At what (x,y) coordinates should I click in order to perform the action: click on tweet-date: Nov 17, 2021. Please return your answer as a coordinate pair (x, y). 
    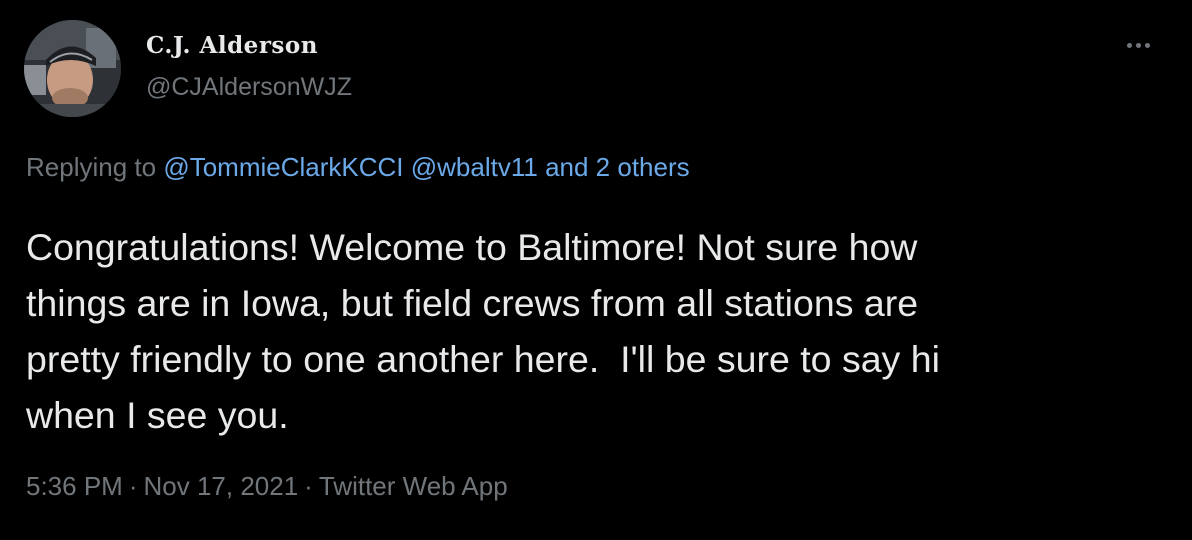
    Looking at the image, I should click on (221, 486).